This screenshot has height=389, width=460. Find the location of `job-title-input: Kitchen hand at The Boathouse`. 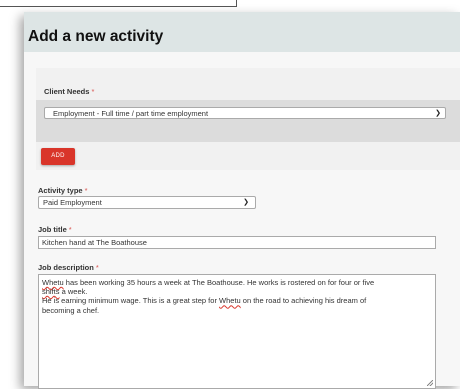

job-title-input: Kitchen hand at The Boathouse is located at coordinates (237, 242).